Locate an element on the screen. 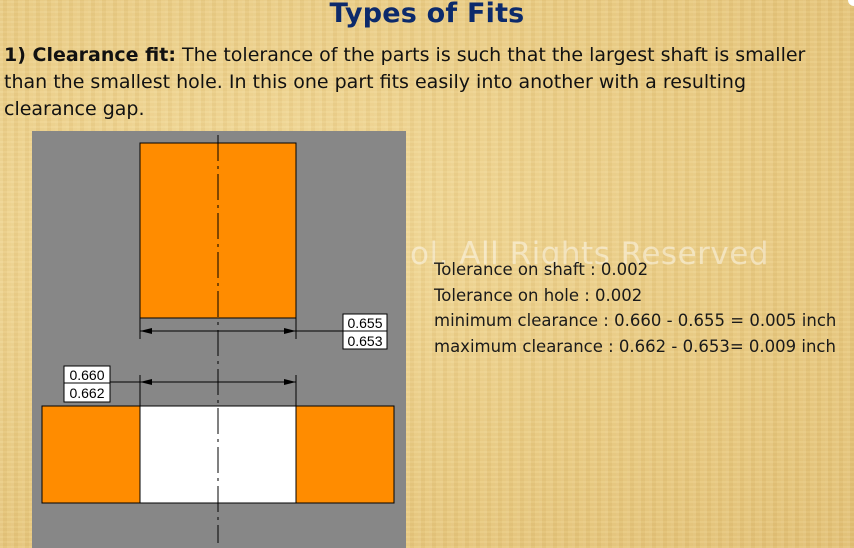  hole-block-right is located at coordinates (345, 454).